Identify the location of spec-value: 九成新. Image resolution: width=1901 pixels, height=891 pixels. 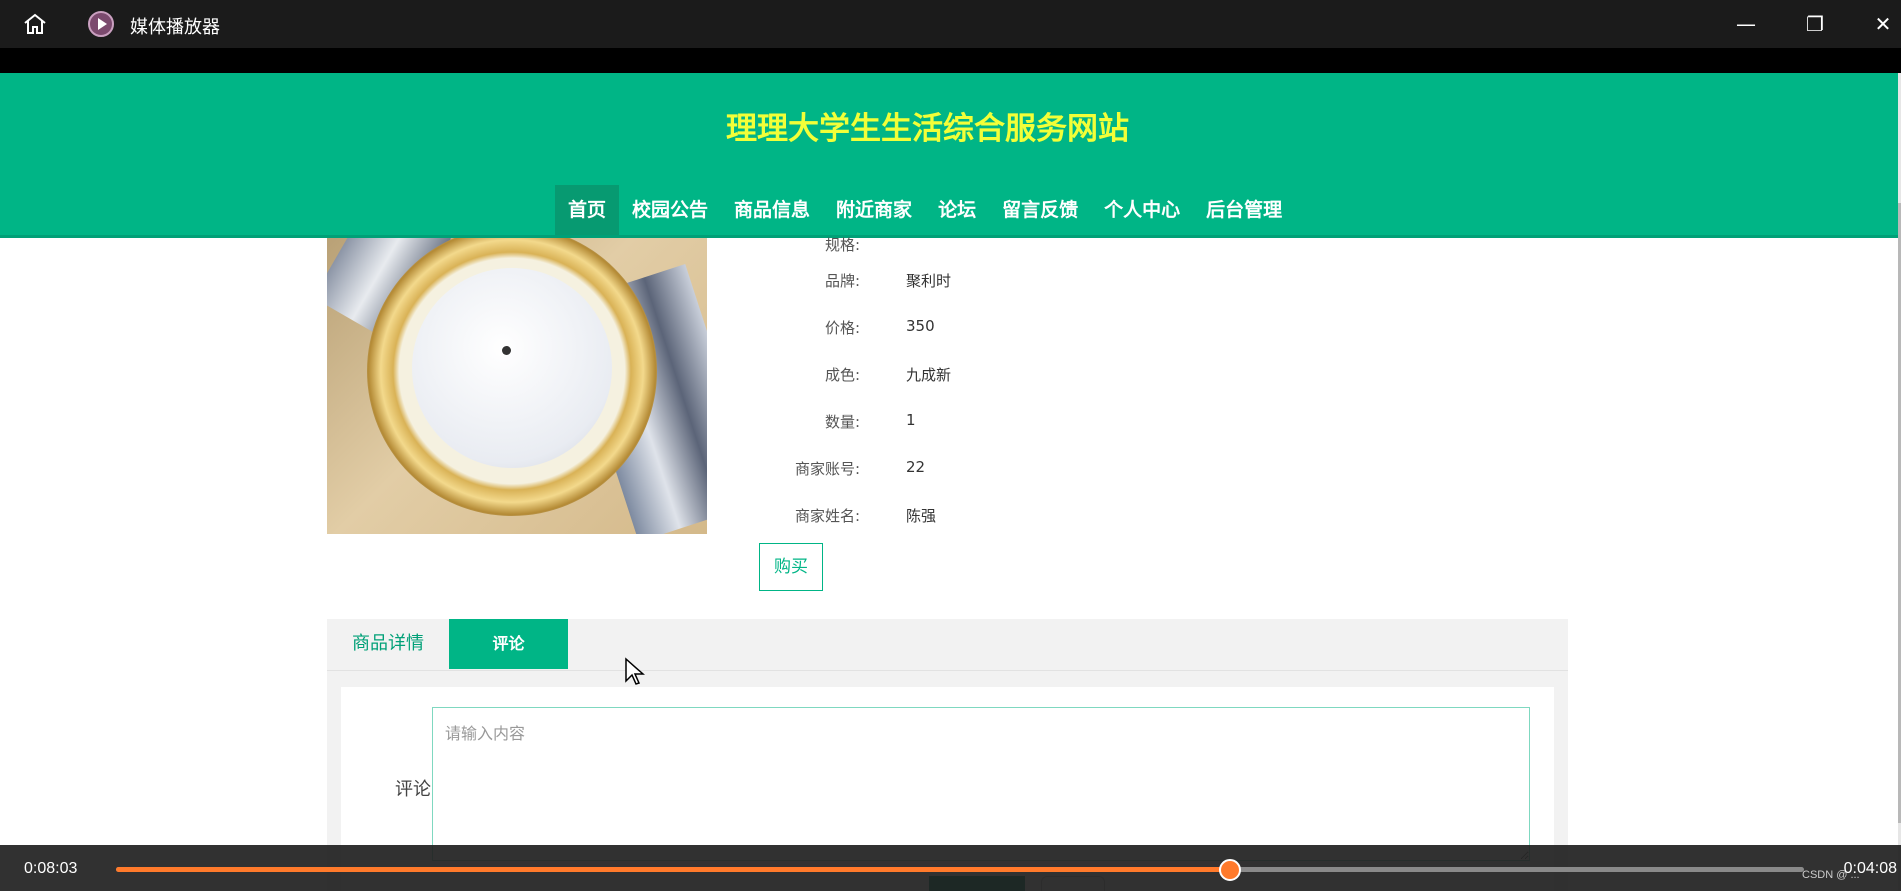
(929, 375).